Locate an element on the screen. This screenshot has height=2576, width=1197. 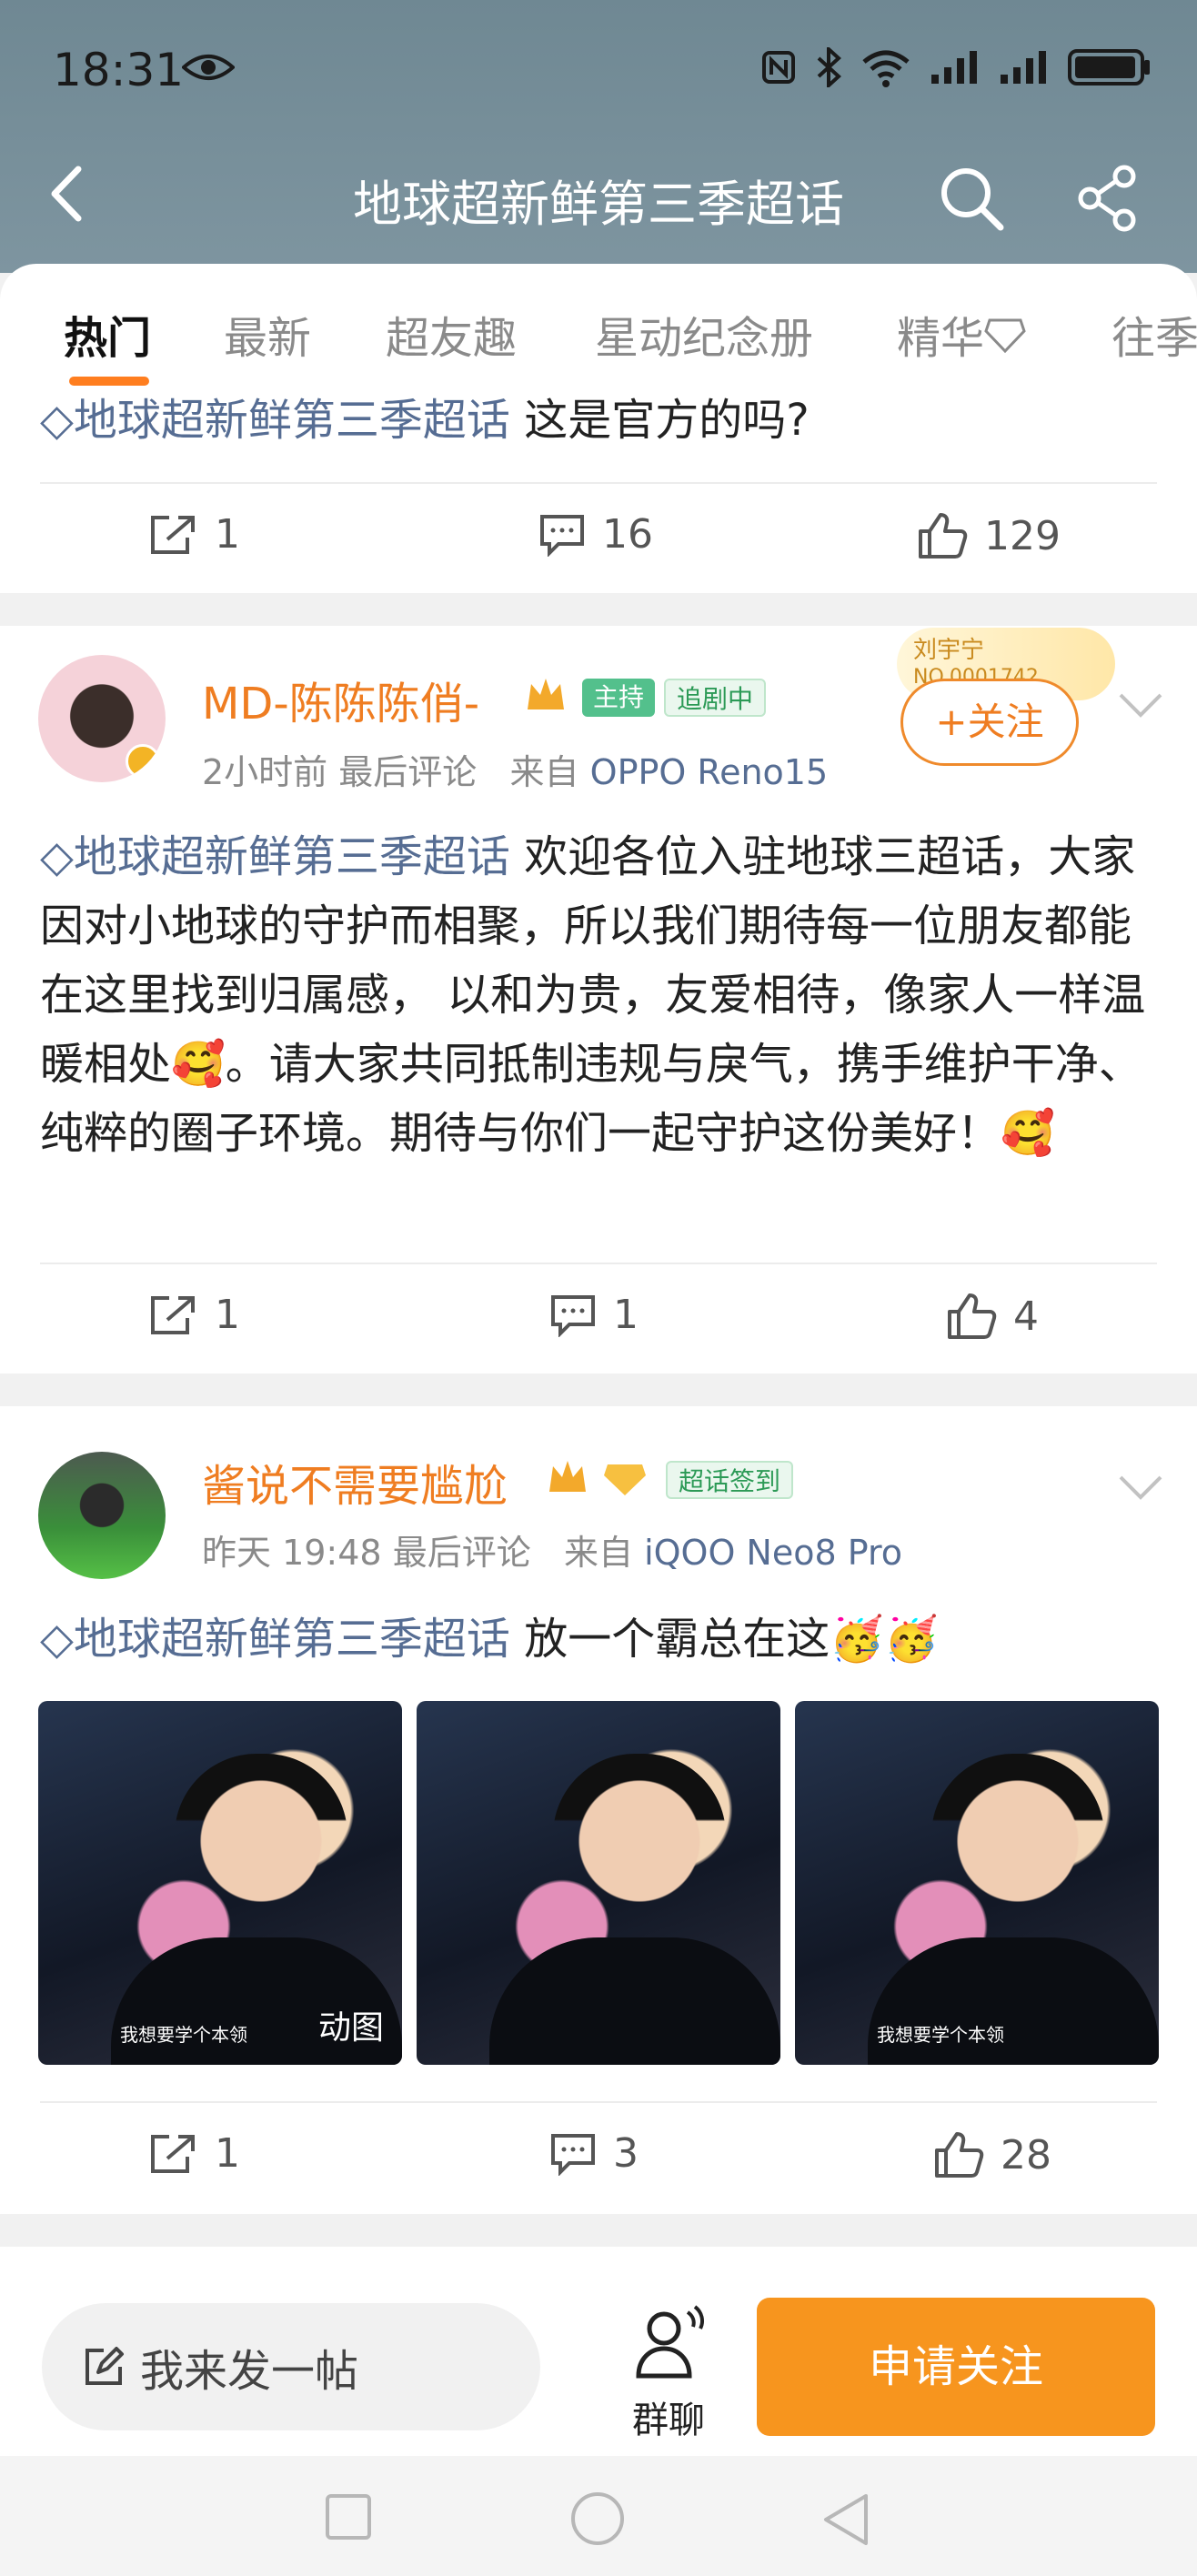
home-icon is located at coordinates (597, 2518).